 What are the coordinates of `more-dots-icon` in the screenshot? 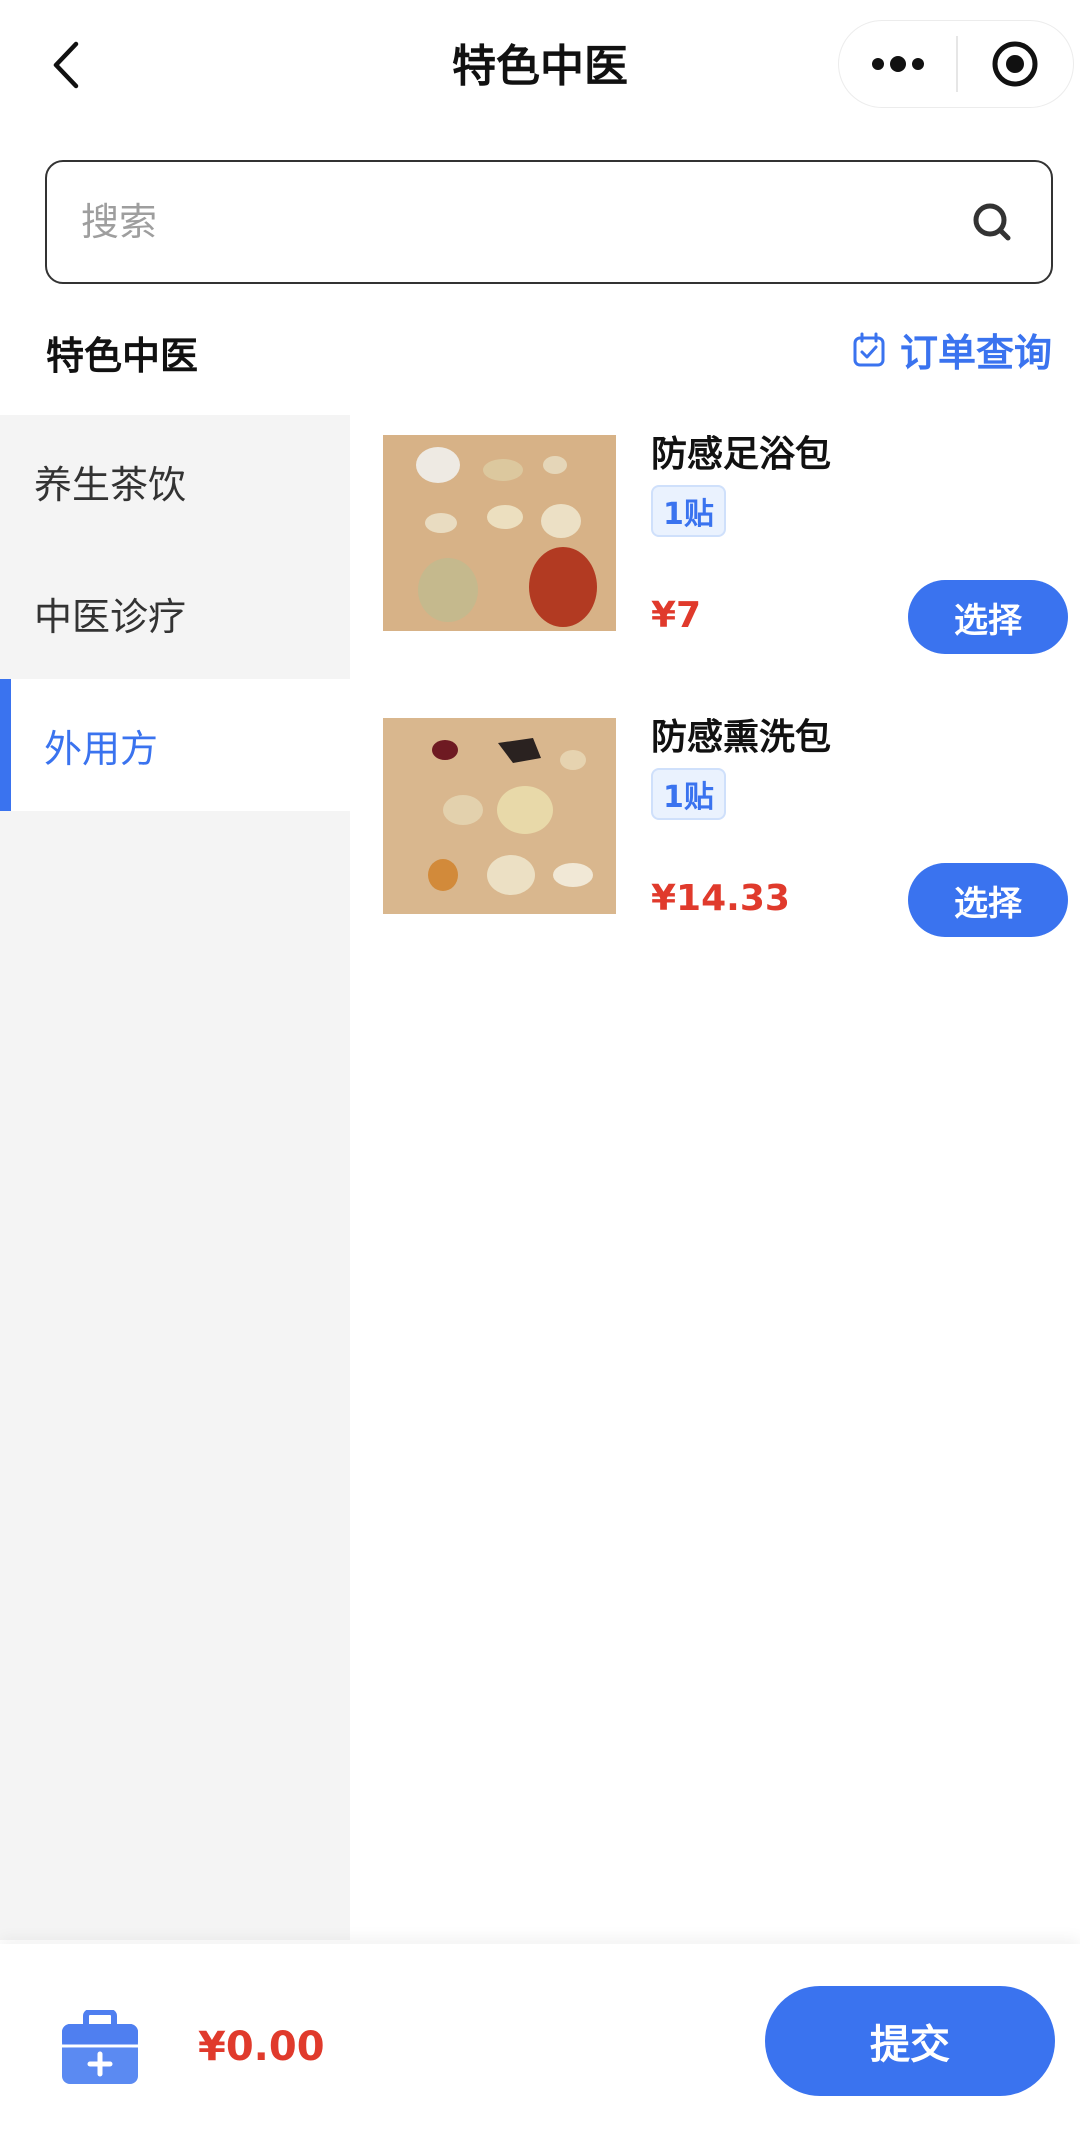 It's located at (897, 64).